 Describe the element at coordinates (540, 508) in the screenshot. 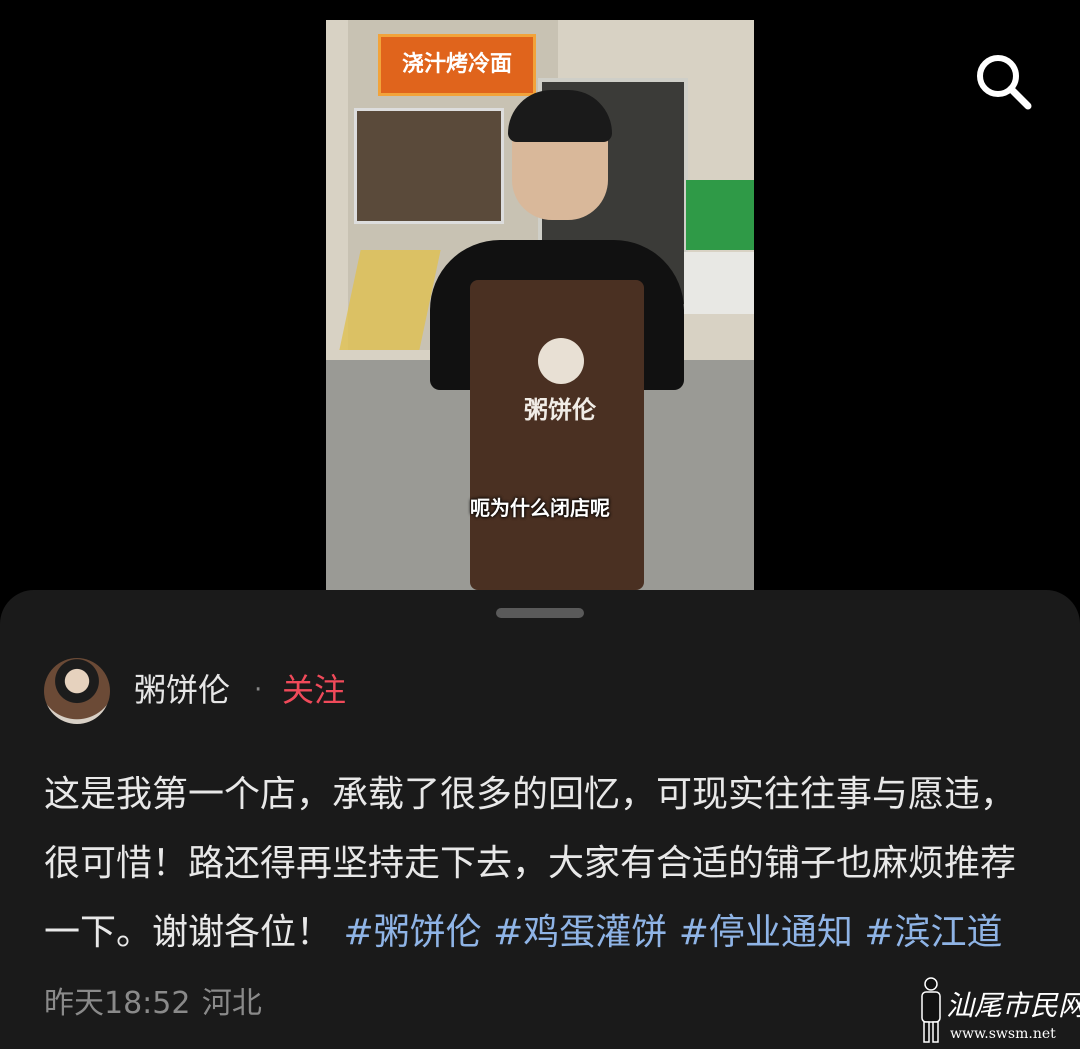

I see `video-subtitle: 呃为什么闭店呢` at that location.